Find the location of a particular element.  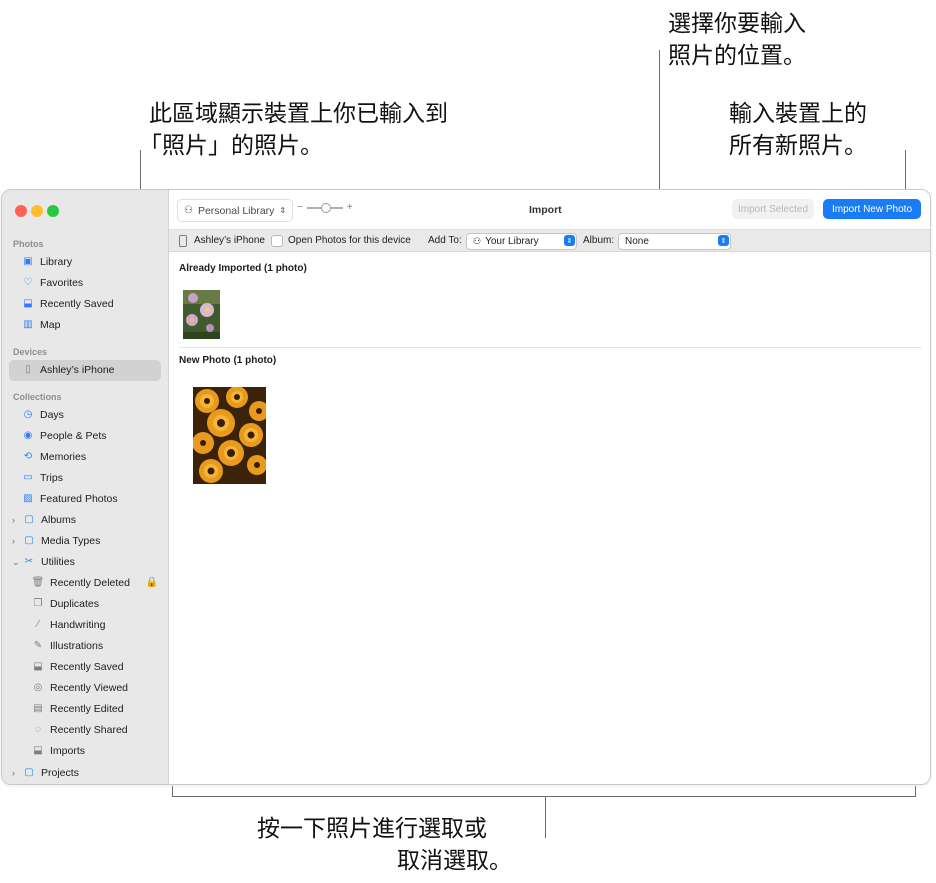

callout-imported-area: 此區域顯示裝置上你已輸入到 「照片」的照片。 is located at coordinates (293, 130).